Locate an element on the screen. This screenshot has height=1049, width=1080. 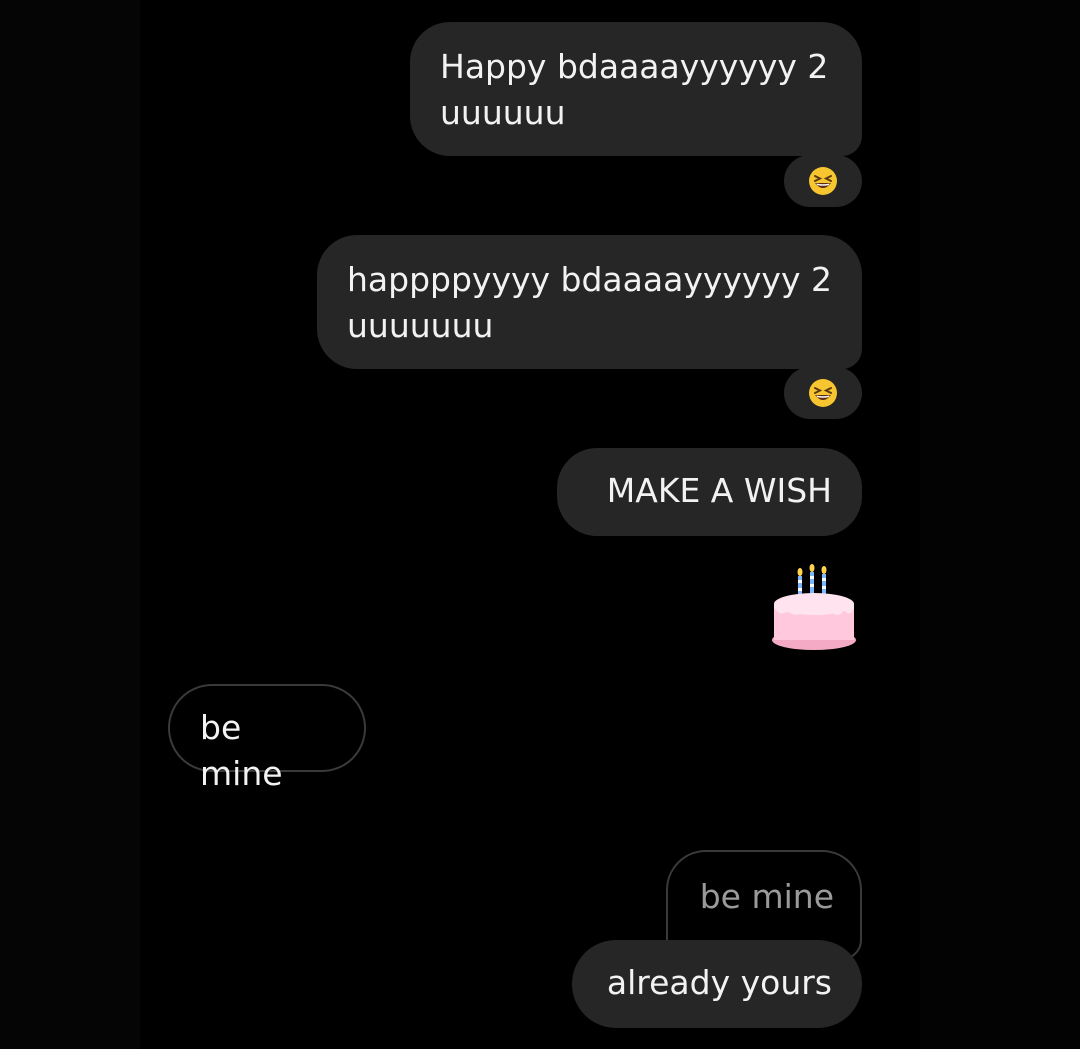
message-text: MAKE A WISH is located at coordinates (719, 490).